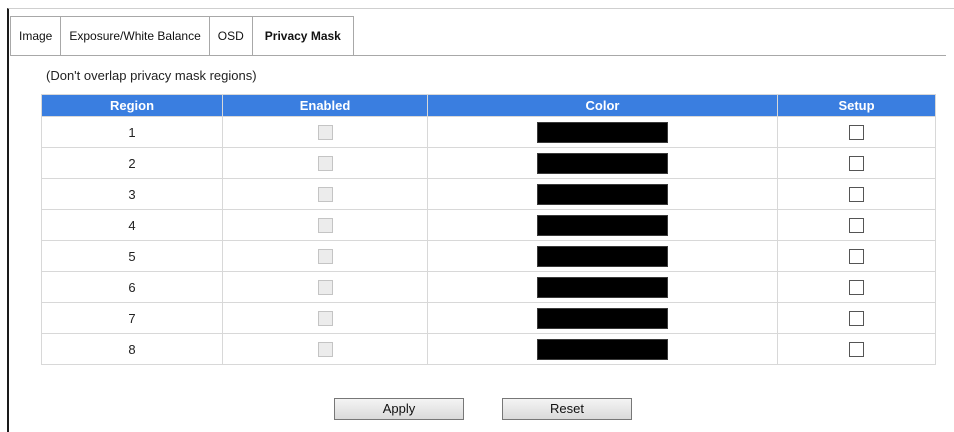  What do you see at coordinates (132, 225) in the screenshot?
I see `region-number: 4` at bounding box center [132, 225].